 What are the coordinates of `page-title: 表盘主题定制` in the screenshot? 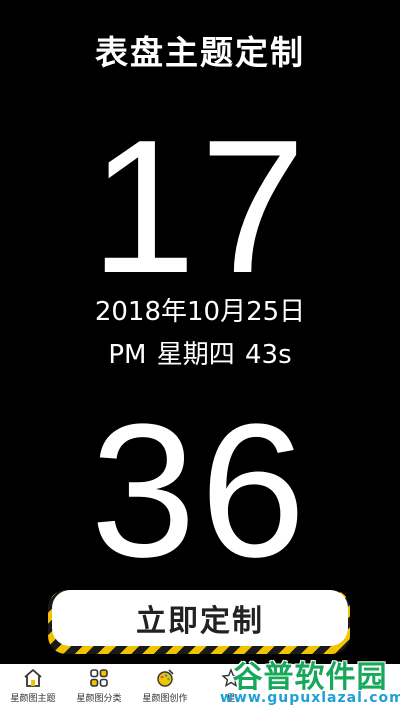 It's located at (200, 52).